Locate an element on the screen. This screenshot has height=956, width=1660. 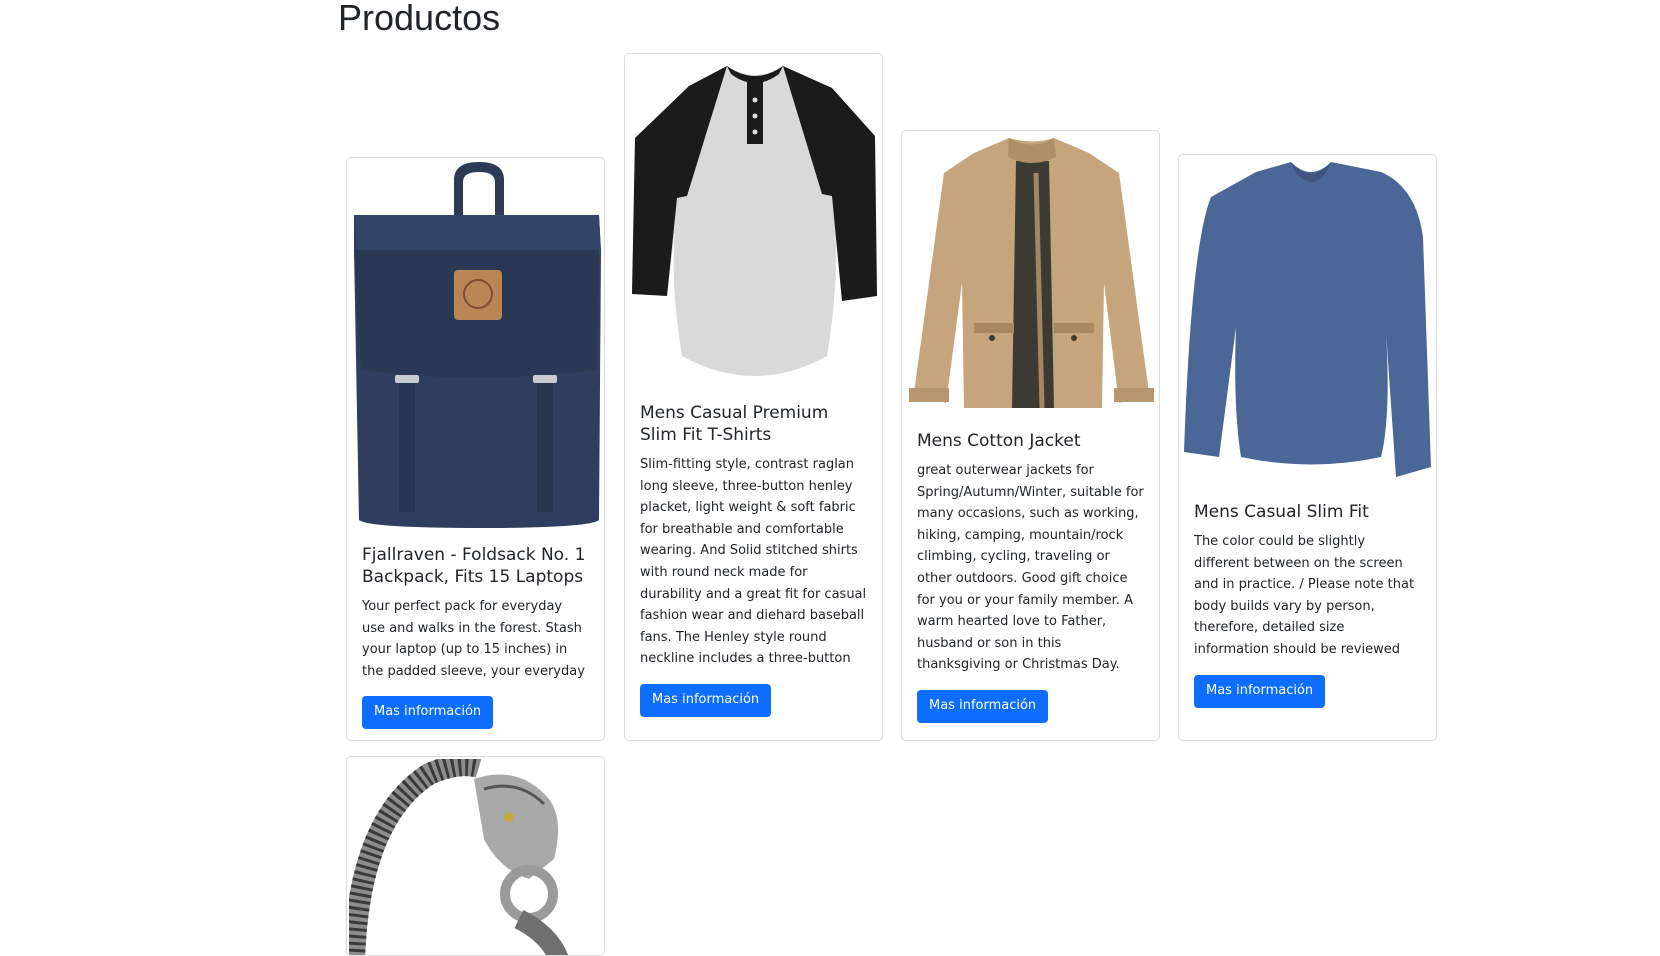
page-title: Productos is located at coordinates (419, 19).